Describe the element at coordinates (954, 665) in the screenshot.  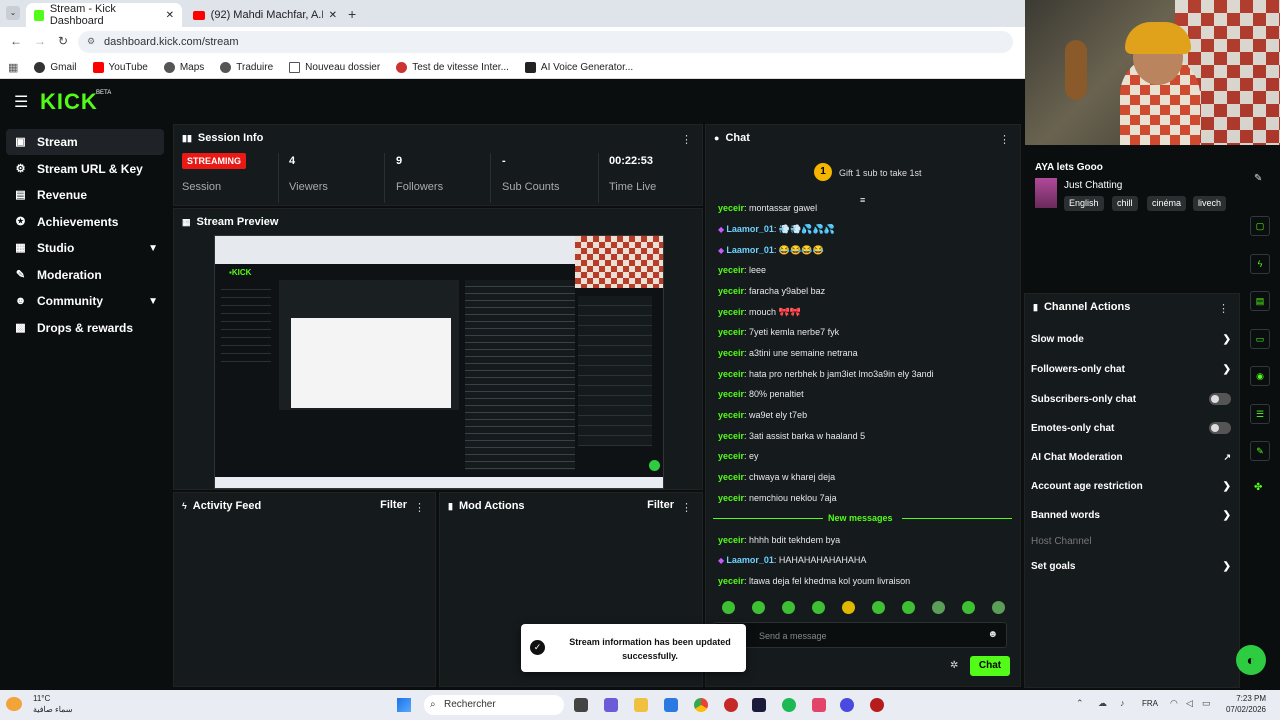
I see `chat-settings-icon: ✲` at that location.